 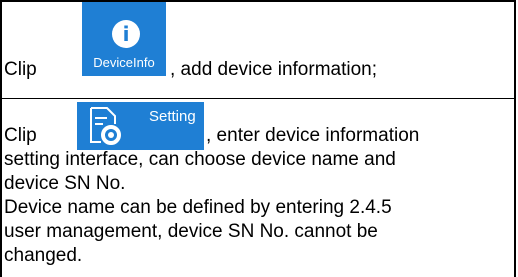 What do you see at coordinates (105, 126) in the screenshot?
I see `settings-document-icon` at bounding box center [105, 126].